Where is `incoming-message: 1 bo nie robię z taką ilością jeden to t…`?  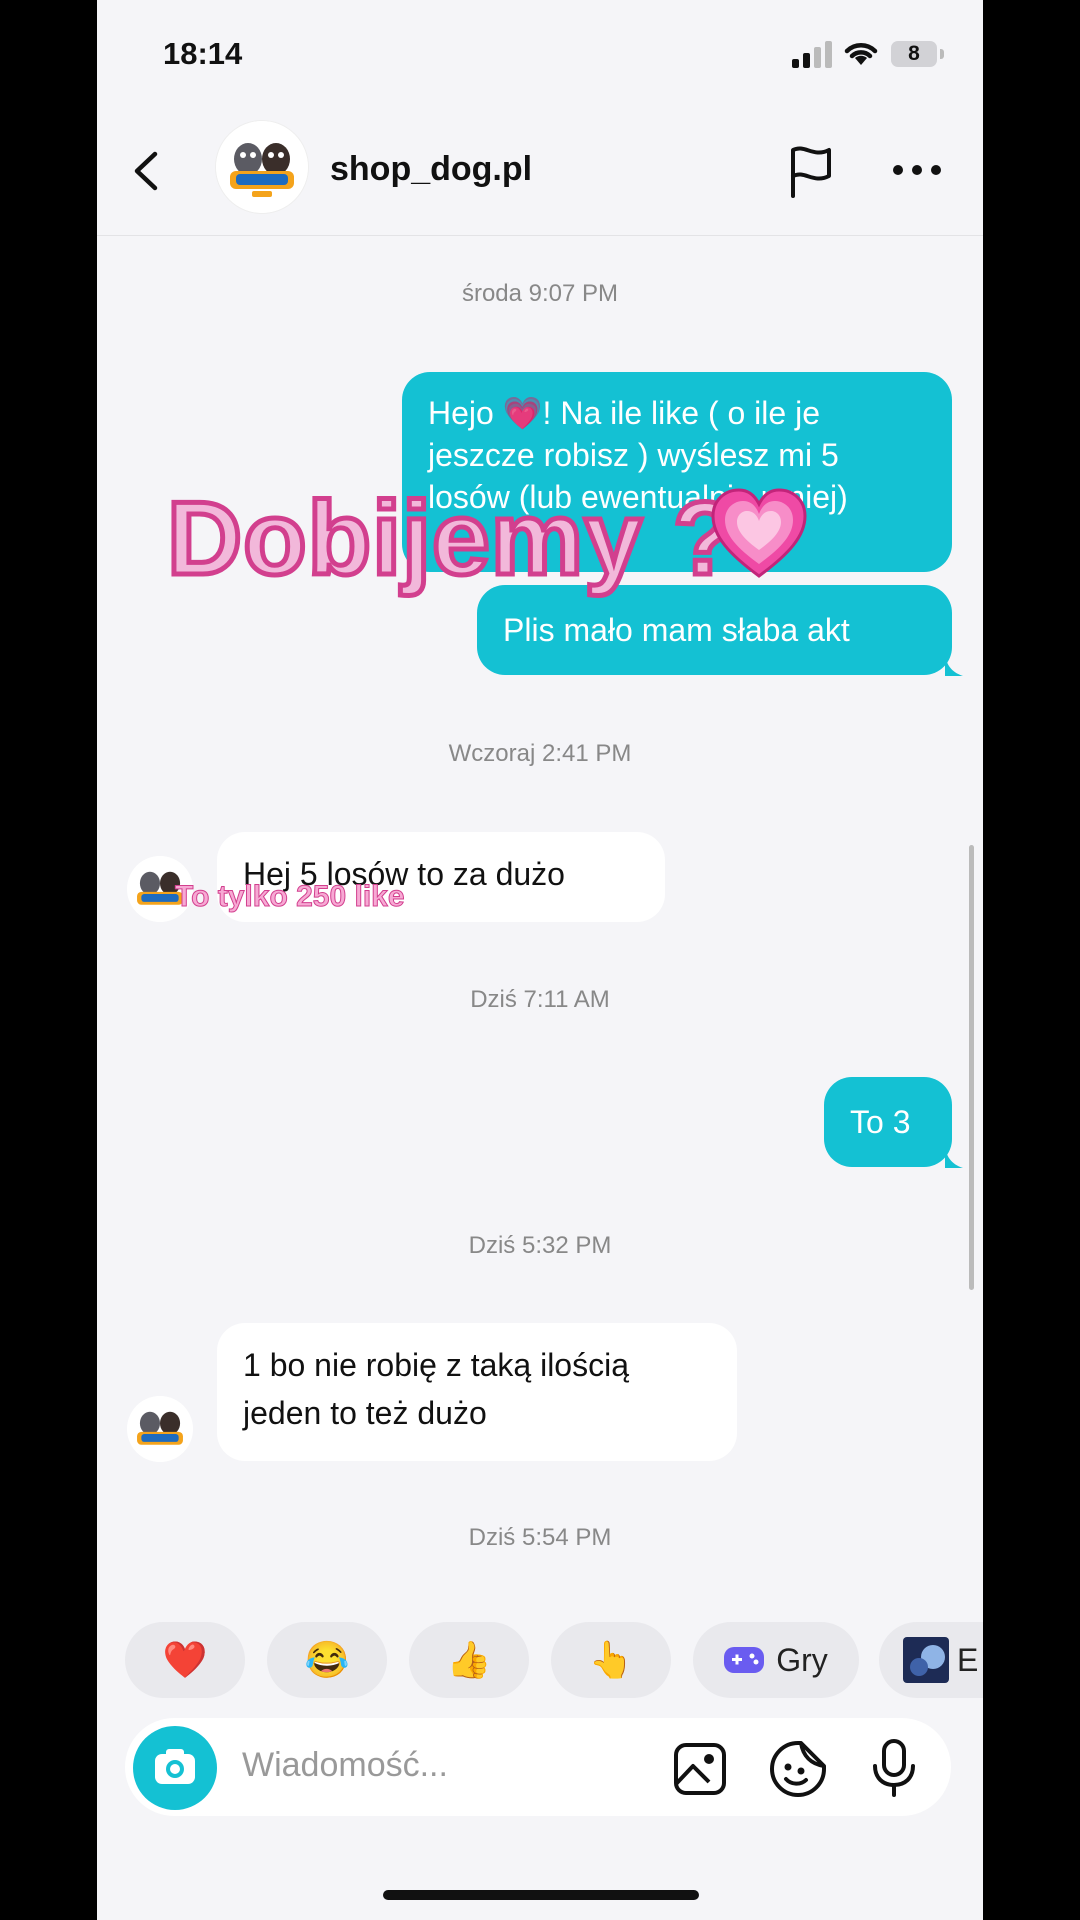
incoming-message: 1 bo nie robię z taką ilością jeden to t… is located at coordinates (477, 1392).